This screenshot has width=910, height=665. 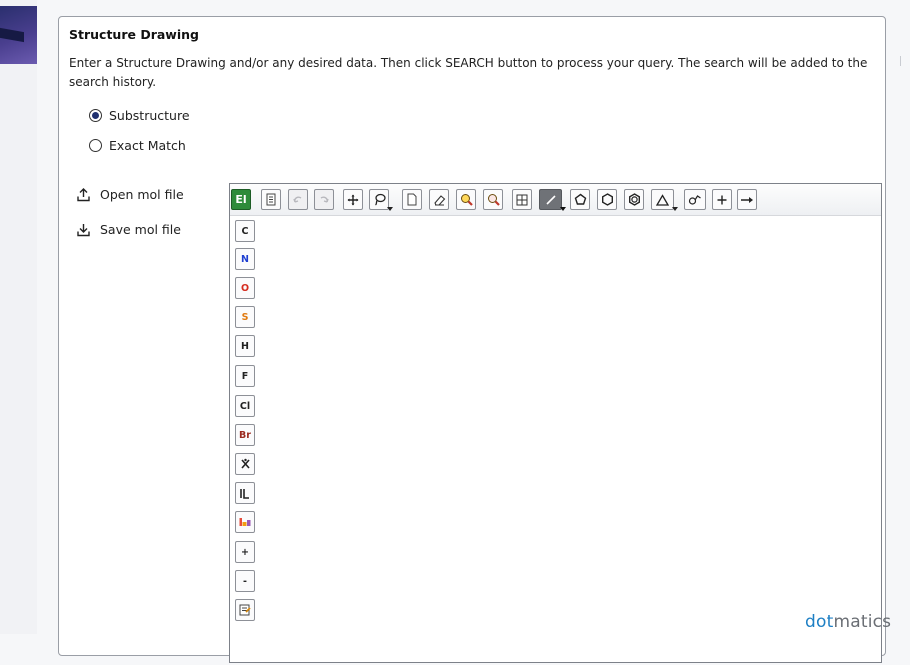 I want to click on undo-button, so click(x=298, y=199).